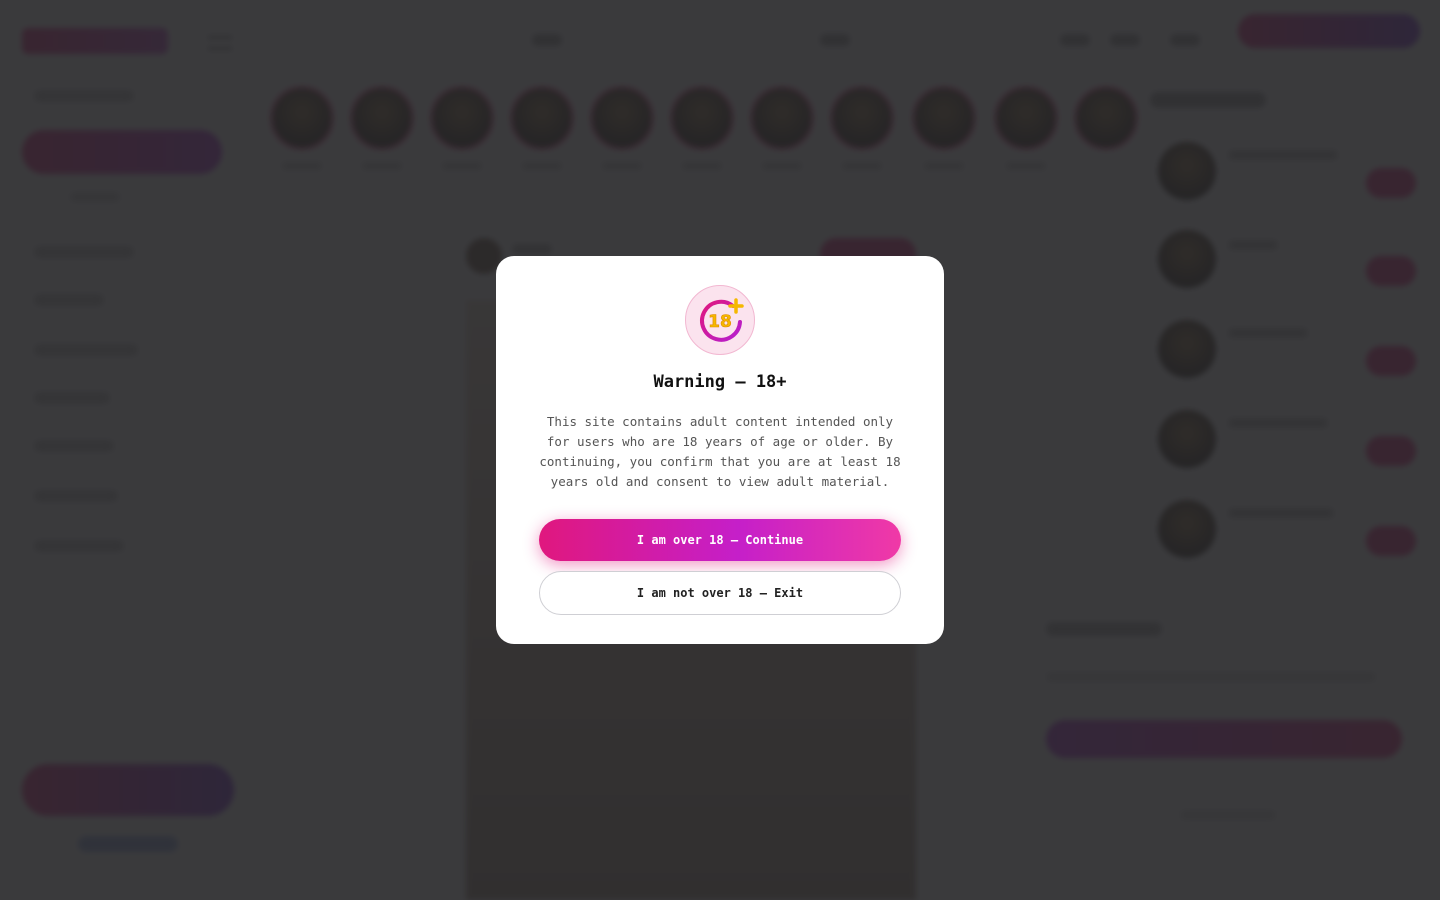 The image size is (1440, 900). Describe the element at coordinates (720, 593) in the screenshot. I see `exit-button: I am not over 18 — Exit` at that location.